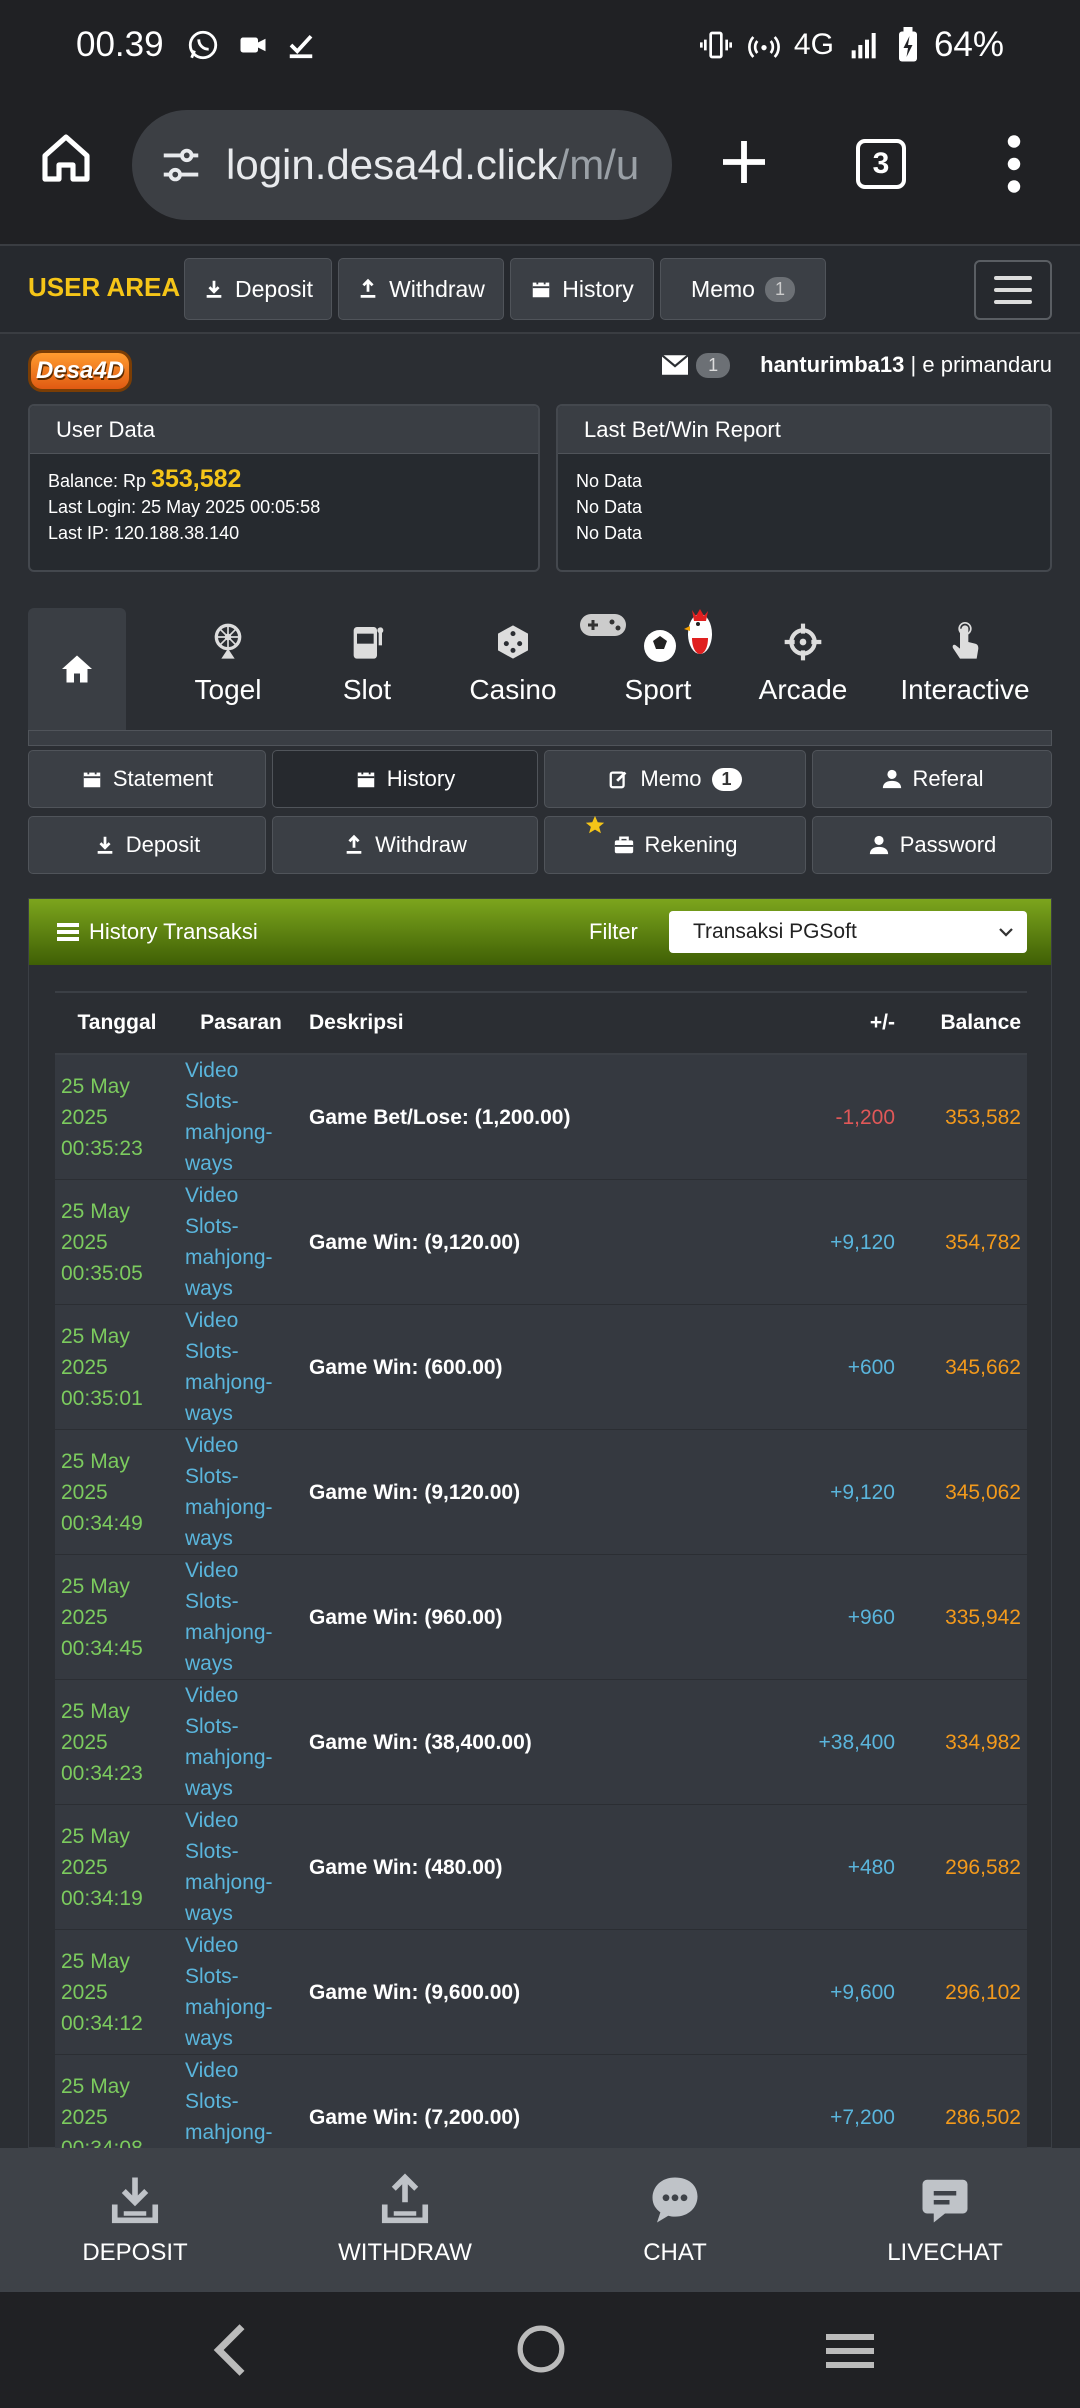  Describe the element at coordinates (832, 364) in the screenshot. I see `username: hanturimba13` at that location.